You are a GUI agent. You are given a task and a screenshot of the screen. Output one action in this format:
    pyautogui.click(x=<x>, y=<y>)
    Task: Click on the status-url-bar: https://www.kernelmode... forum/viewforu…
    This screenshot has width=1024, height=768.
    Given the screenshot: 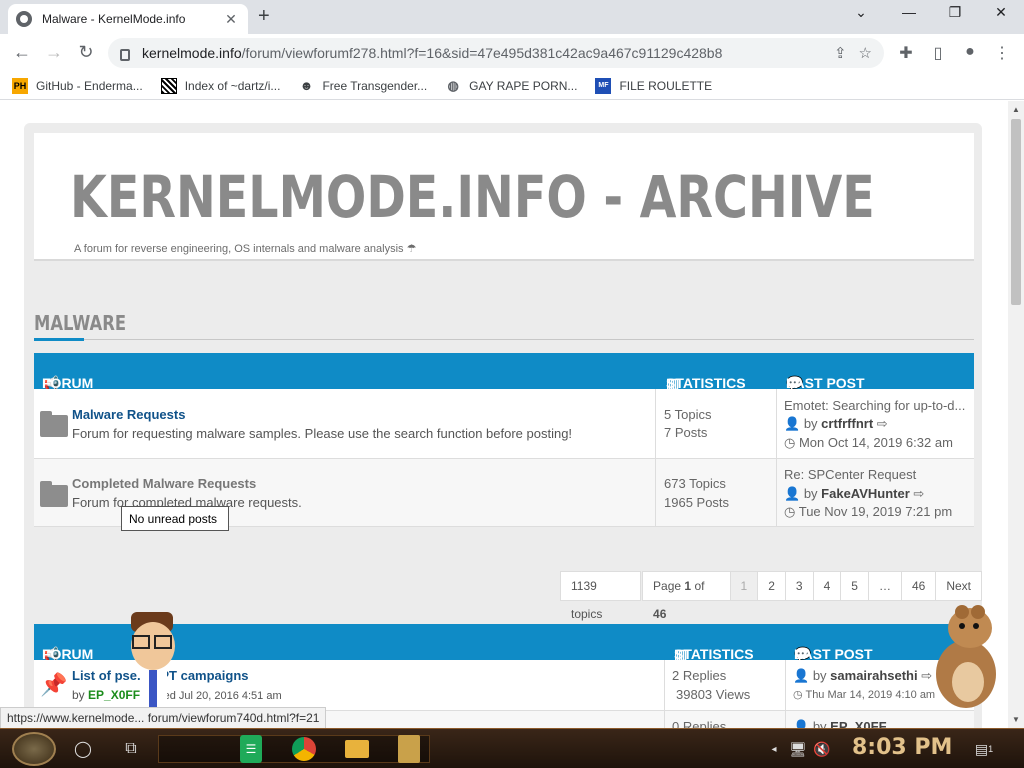 What is the action you would take?
    pyautogui.click(x=163, y=718)
    